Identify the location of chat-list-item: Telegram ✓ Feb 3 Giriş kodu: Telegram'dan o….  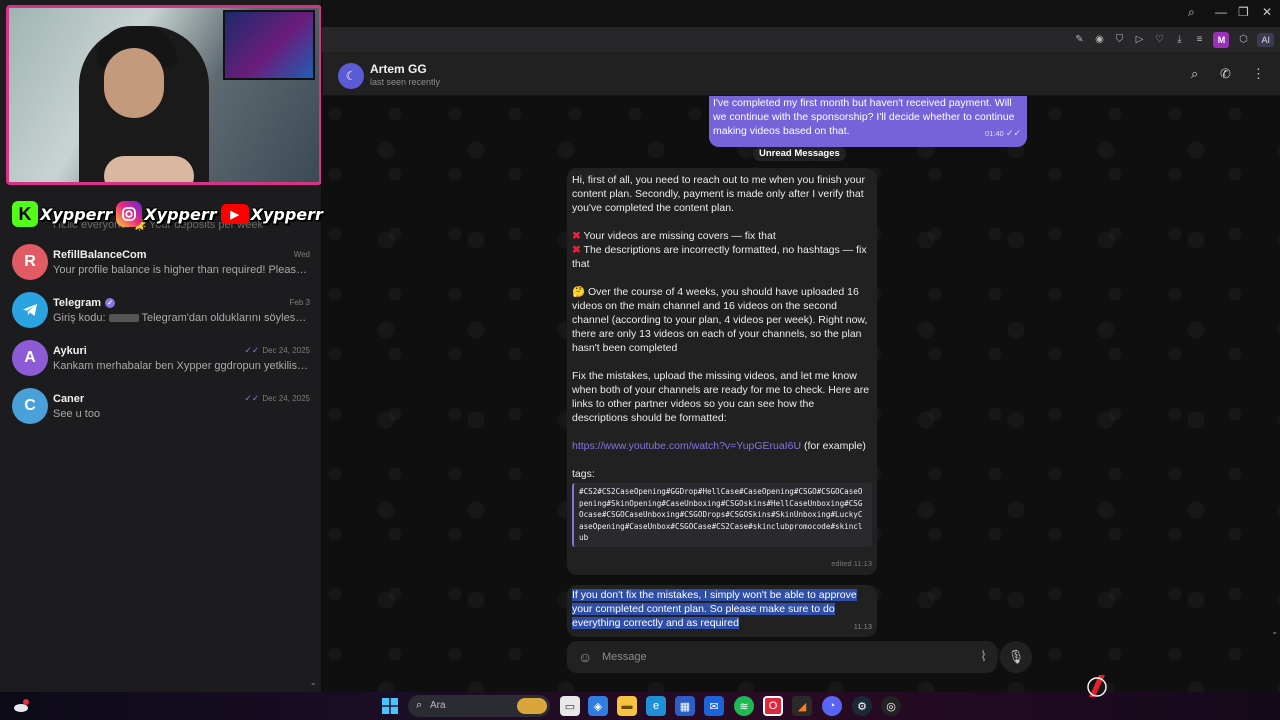
(160, 310).